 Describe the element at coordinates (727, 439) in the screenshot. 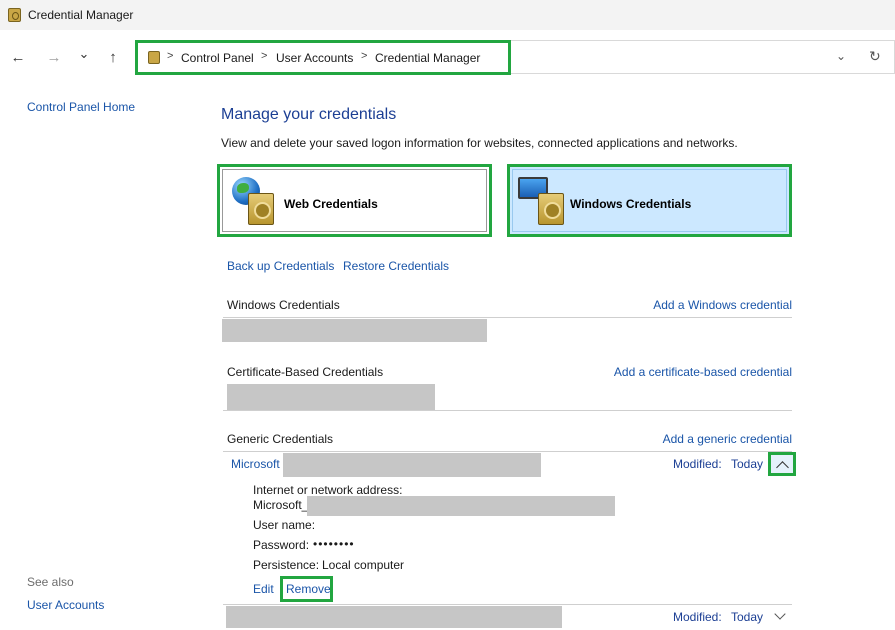

I see `add-generic-credential-link: Add a generic credential` at that location.